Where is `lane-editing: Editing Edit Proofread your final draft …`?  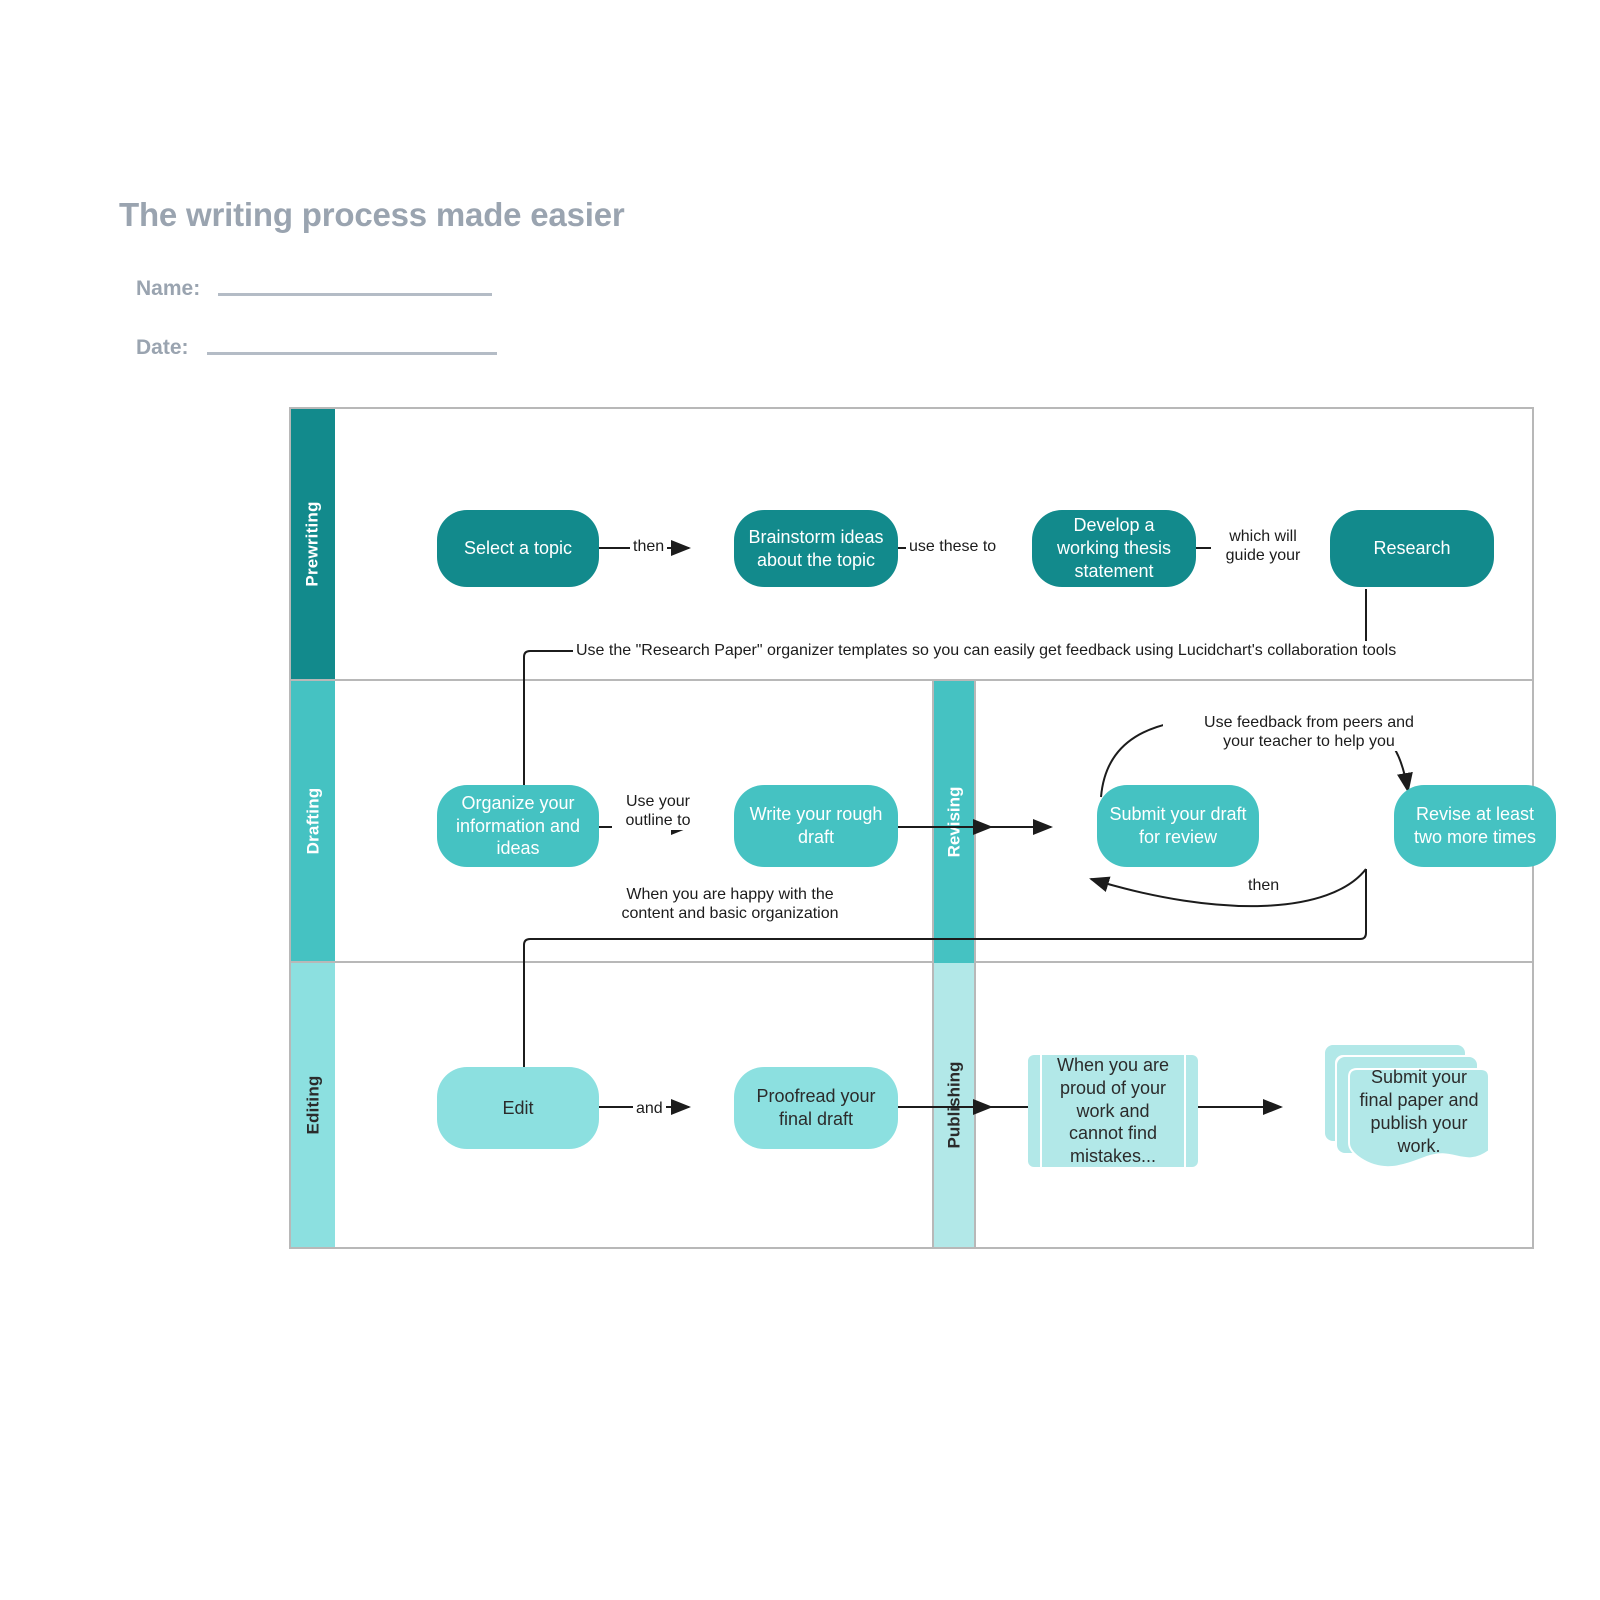
lane-editing: Editing Edit Proofread your final draft … is located at coordinates (911, 1105).